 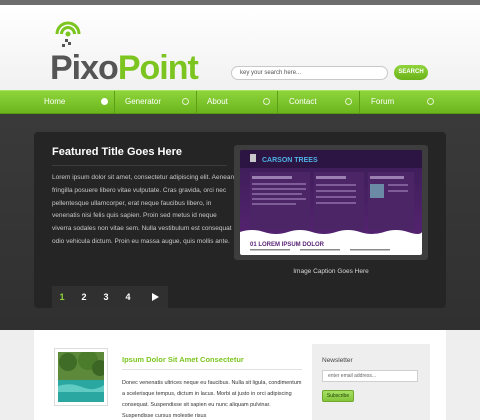 I want to click on post-title: Ipsum Dolor Sit Amet Consectetur, so click(x=183, y=359).